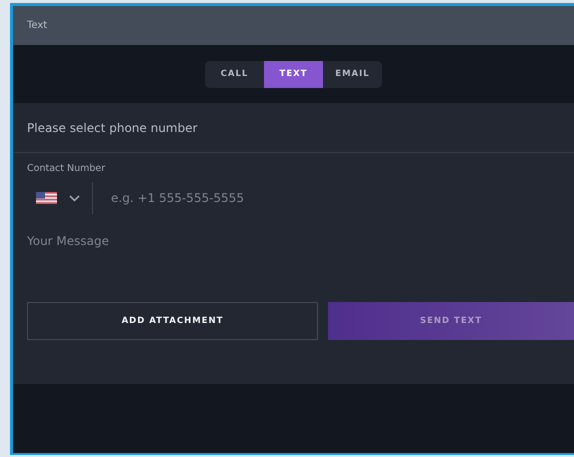 The height and width of the screenshot is (457, 574). I want to click on chevron-down-icon, so click(74, 198).